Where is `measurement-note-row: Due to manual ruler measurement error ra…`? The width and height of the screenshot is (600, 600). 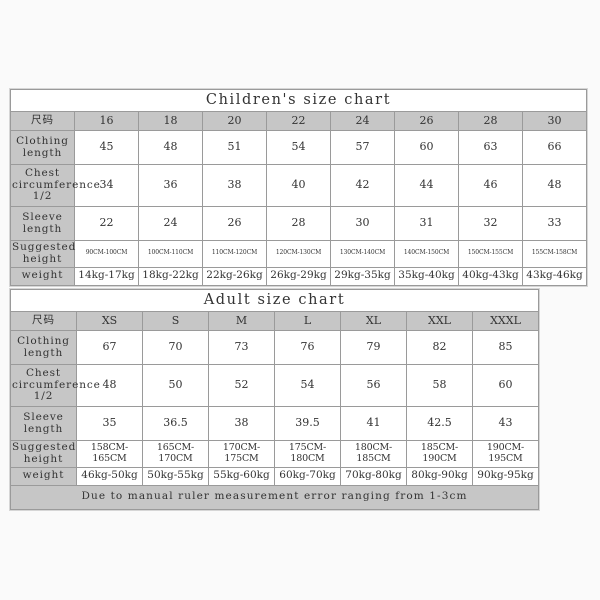
measurement-note-row: Due to manual ruler measurement error ra… is located at coordinates (274, 497).